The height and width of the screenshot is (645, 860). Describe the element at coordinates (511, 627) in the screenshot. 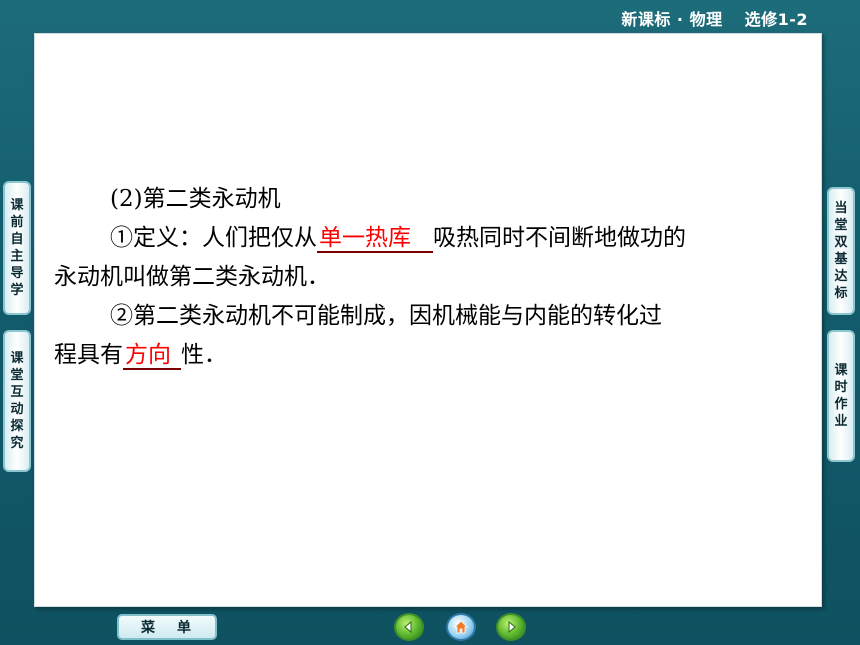

I see `next-icon` at that location.